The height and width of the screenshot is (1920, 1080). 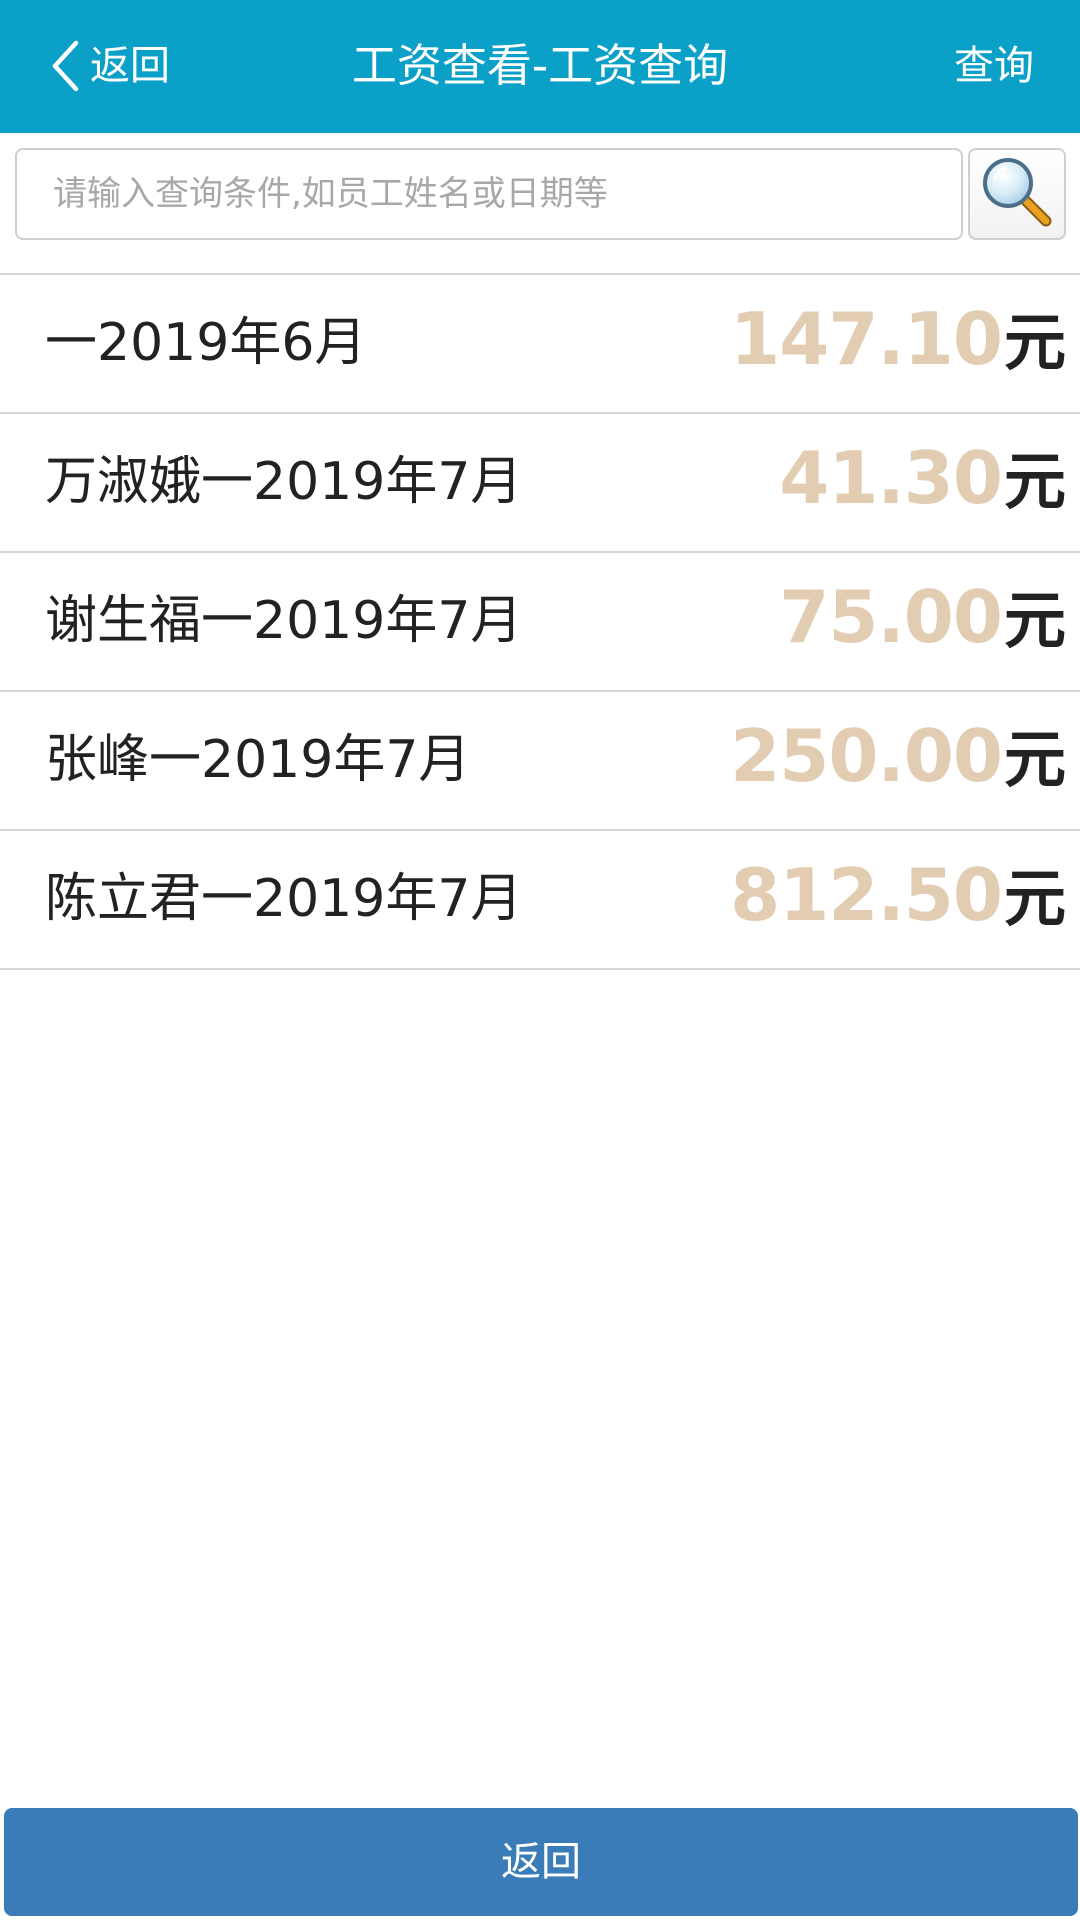 What do you see at coordinates (206, 343) in the screenshot?
I see `record-label: 一2019年6月` at bounding box center [206, 343].